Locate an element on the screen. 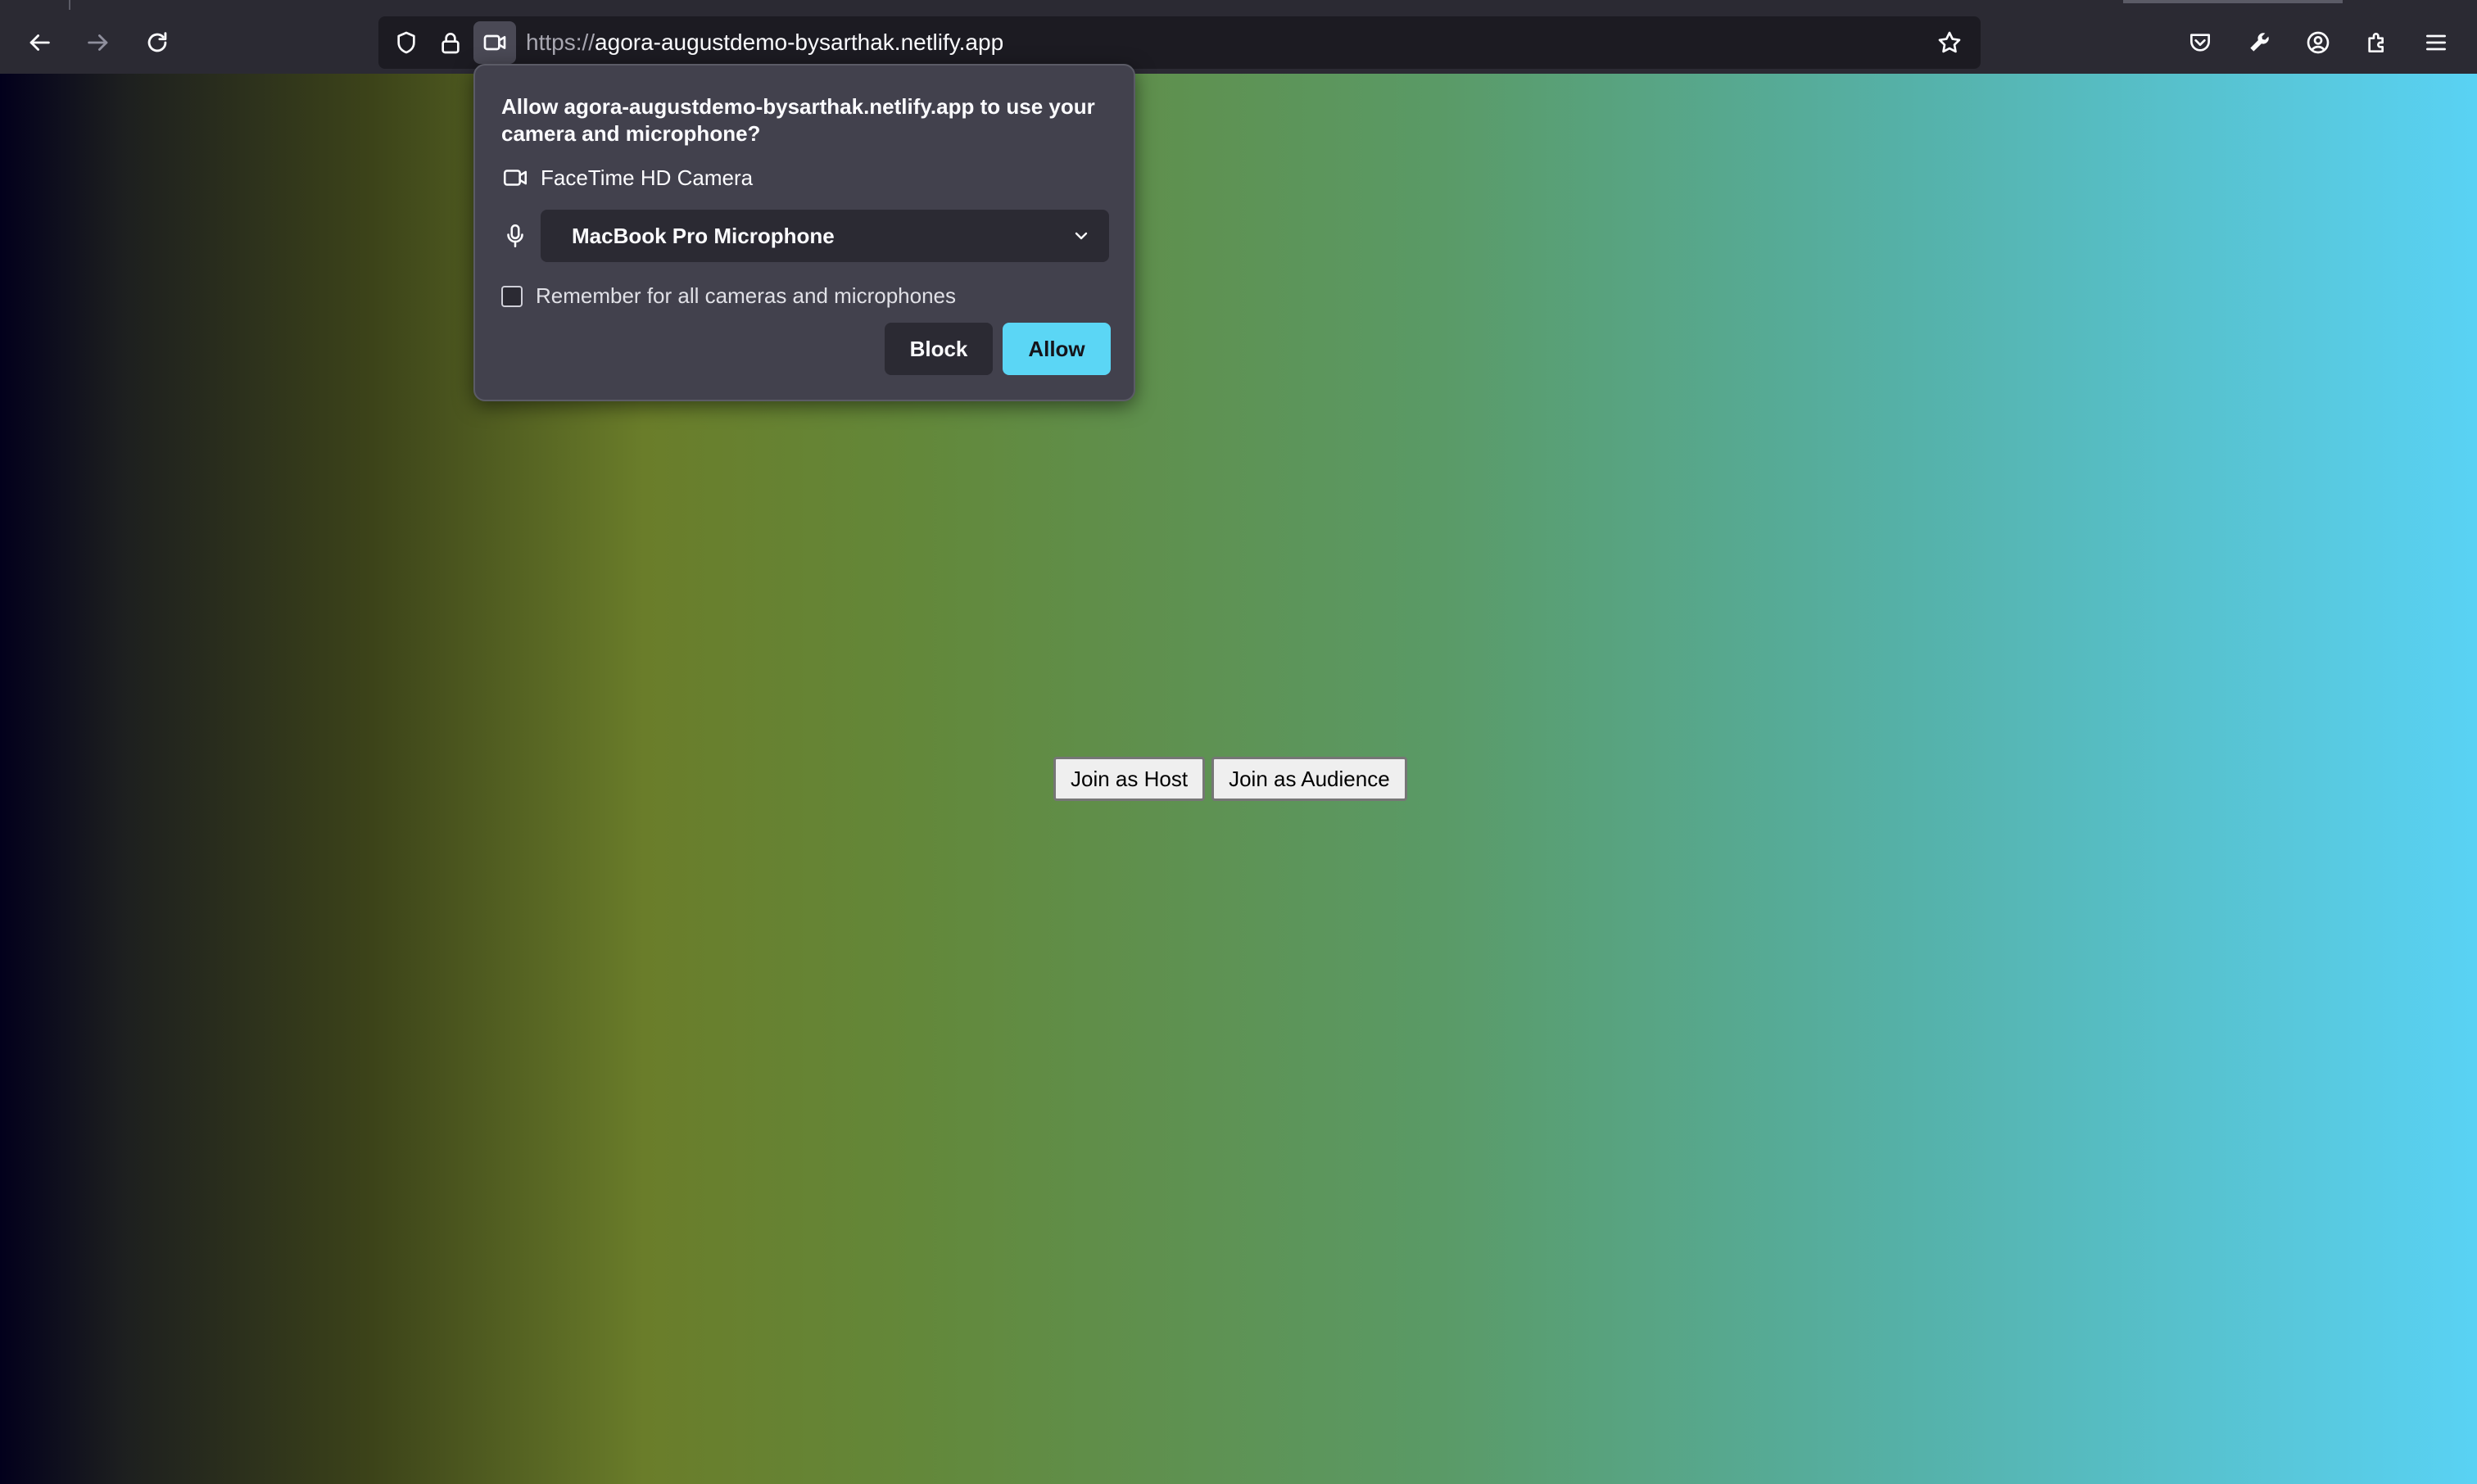  developer-tools-button is located at coordinates (2259, 42).